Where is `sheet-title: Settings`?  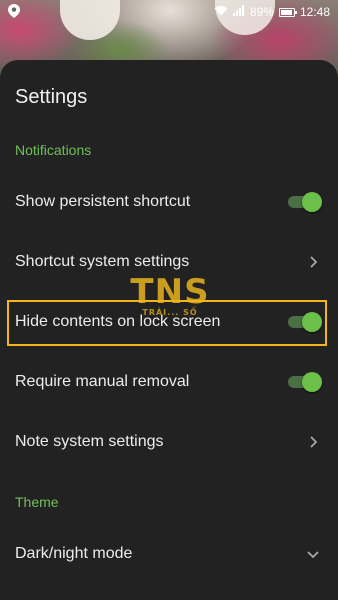 sheet-title: Settings is located at coordinates (51, 97).